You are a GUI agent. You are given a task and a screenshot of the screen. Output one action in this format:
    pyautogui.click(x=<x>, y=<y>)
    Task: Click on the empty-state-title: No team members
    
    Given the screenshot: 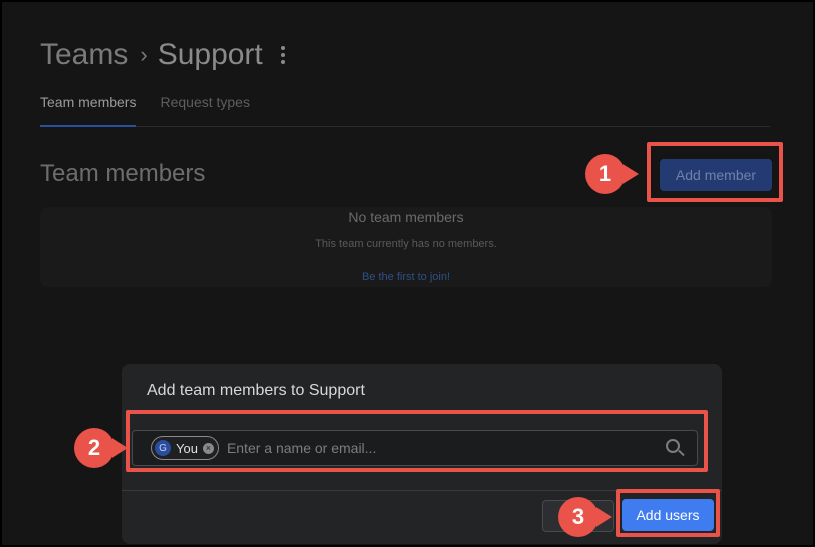 What is the action you would take?
    pyautogui.click(x=406, y=217)
    